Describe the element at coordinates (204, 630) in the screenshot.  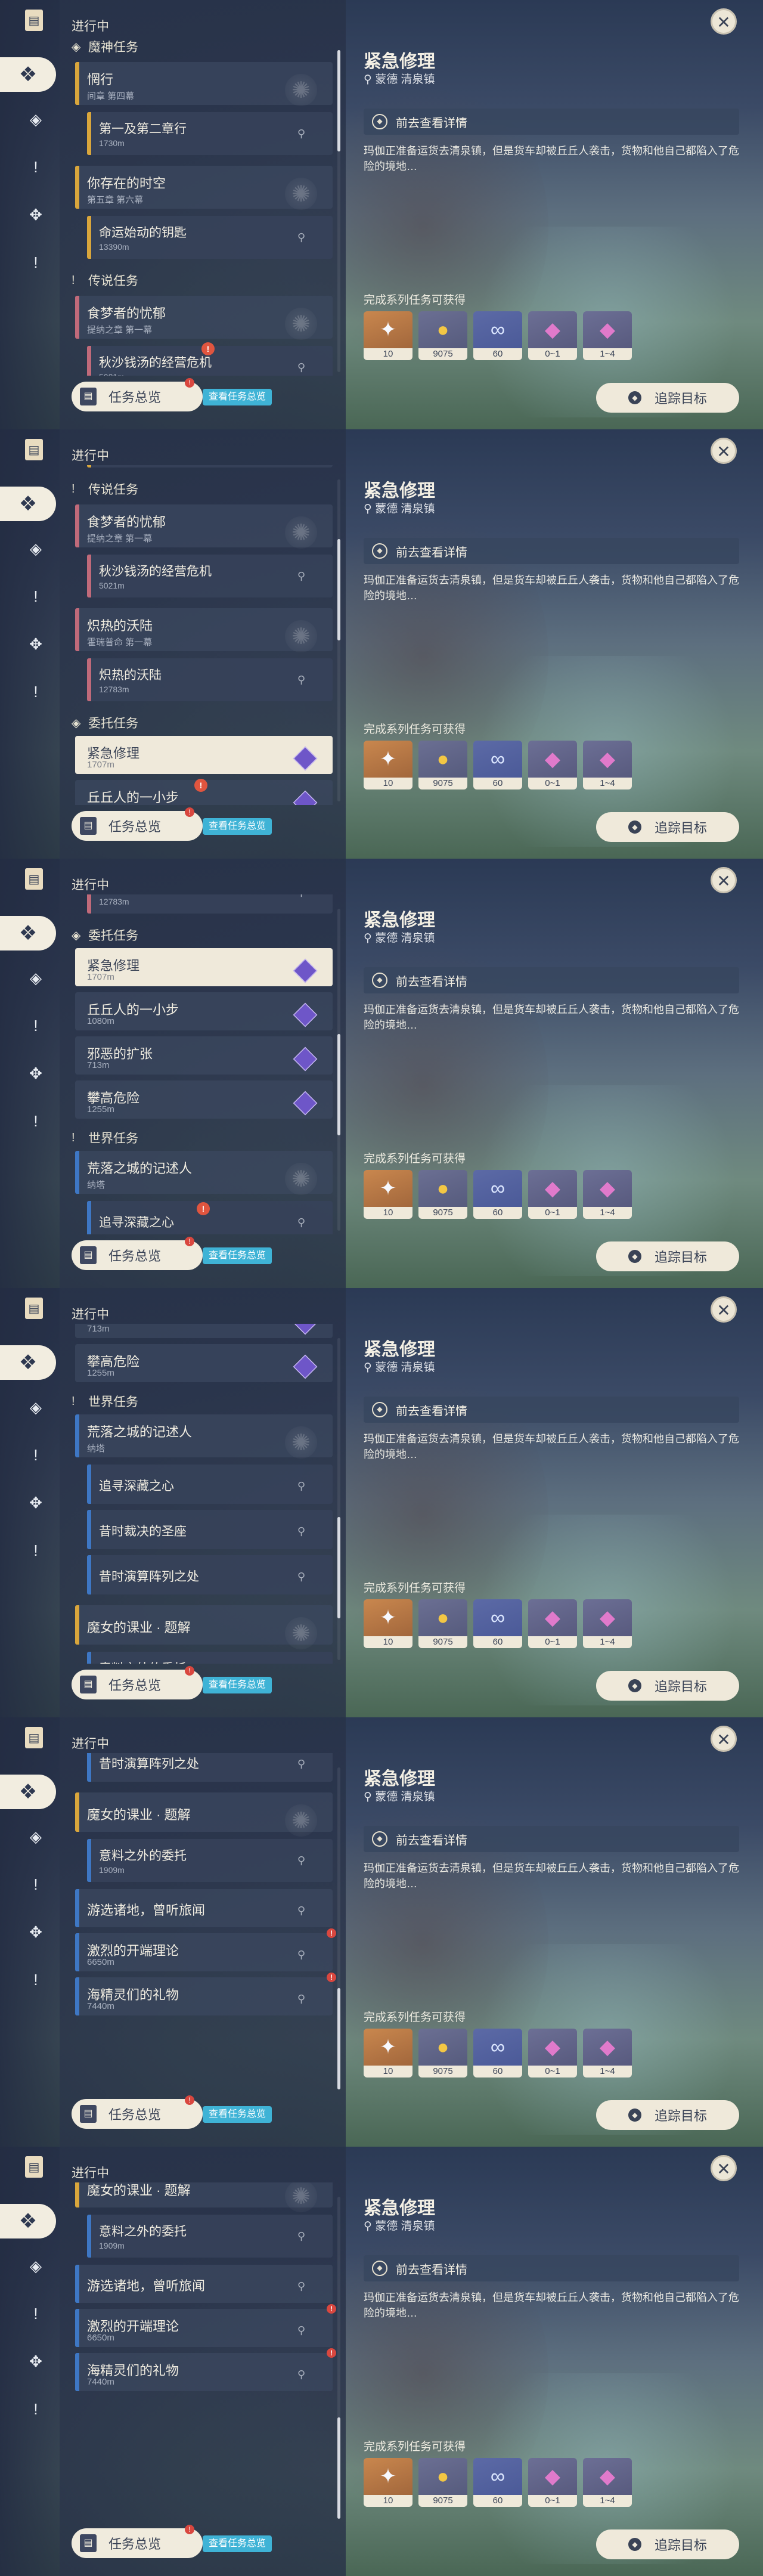
I see `quest-card-zhire: 炽热的沃陆 霍瑞普命 第一幕 ✺` at that location.